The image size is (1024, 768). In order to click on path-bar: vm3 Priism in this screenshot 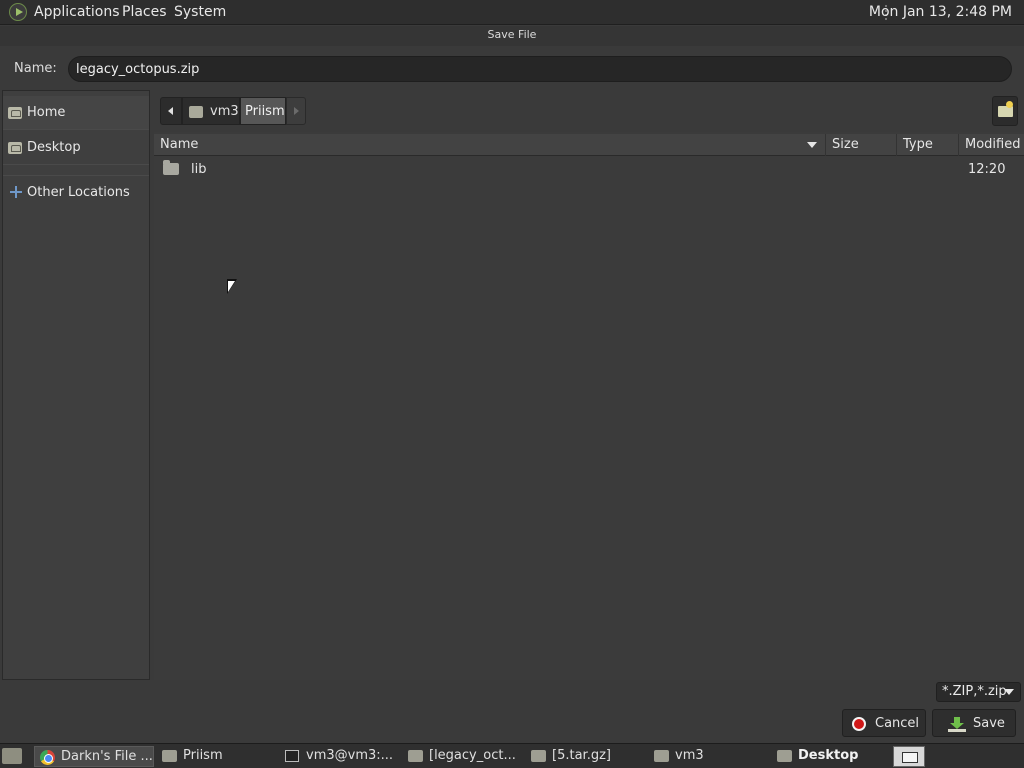, I will do `click(589, 111)`.